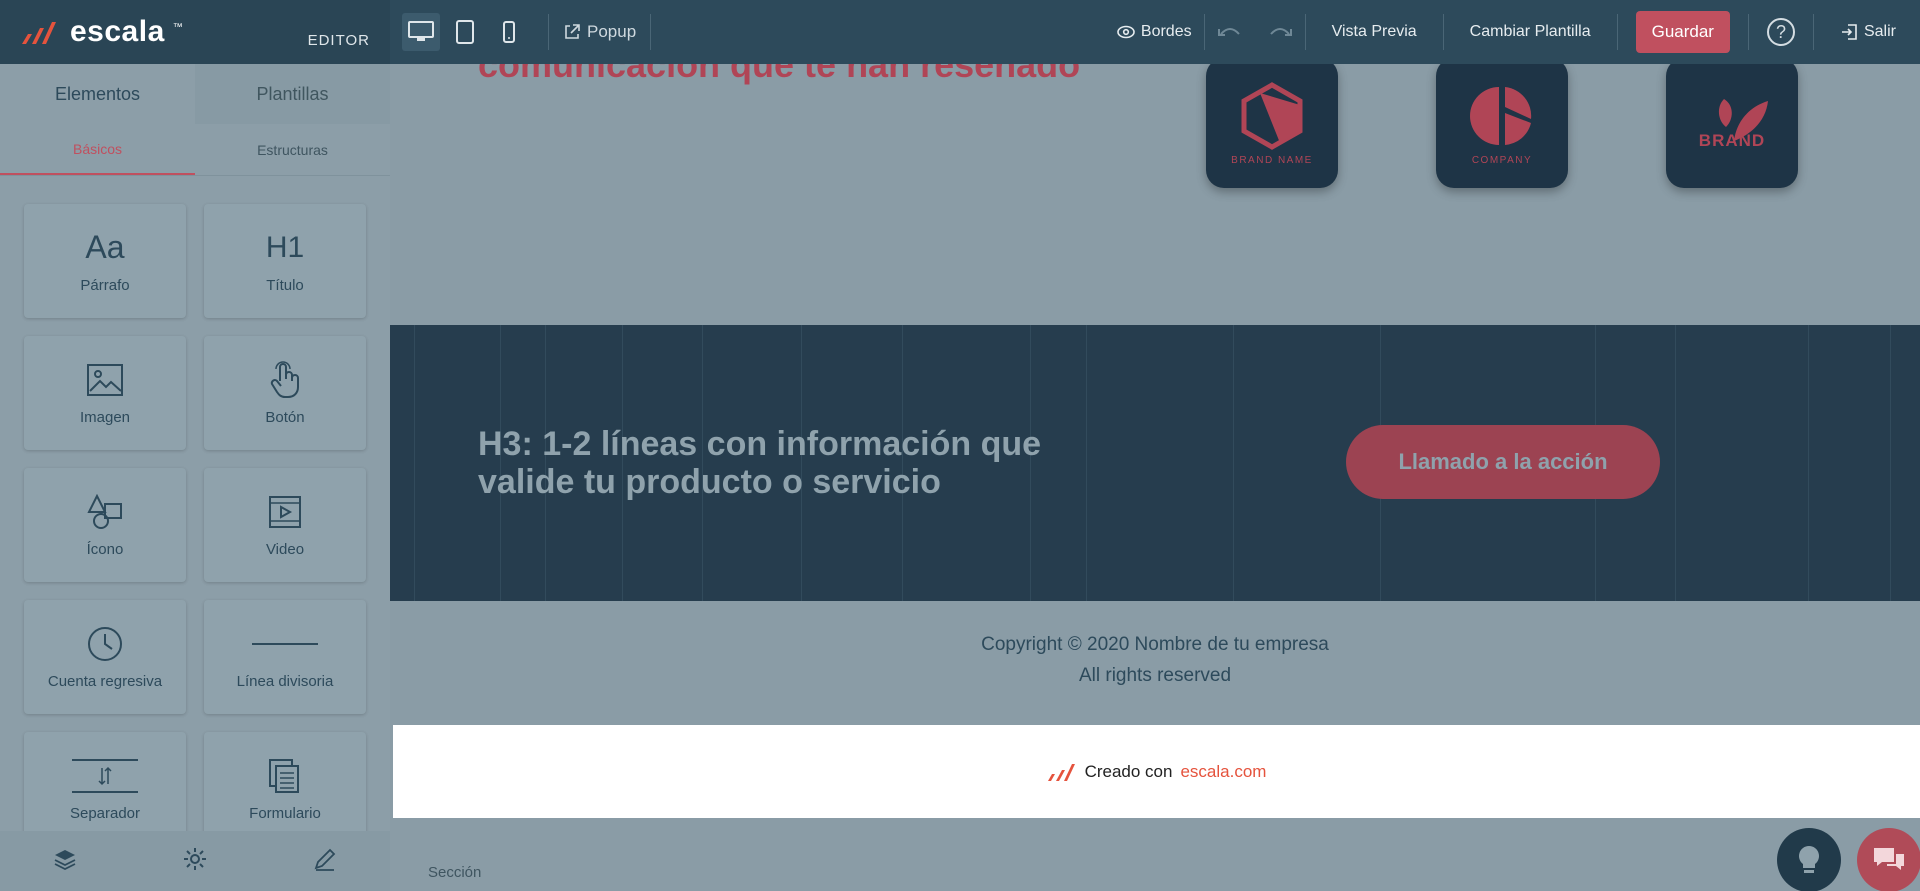 The image size is (1920, 891). I want to click on brand-logo-card: BRAND NAME, so click(1272, 126).